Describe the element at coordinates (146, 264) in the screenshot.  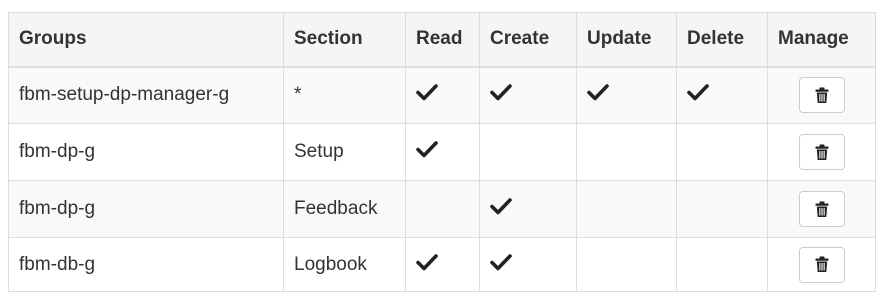
I see `cell-group: fbm-db-g` at that location.